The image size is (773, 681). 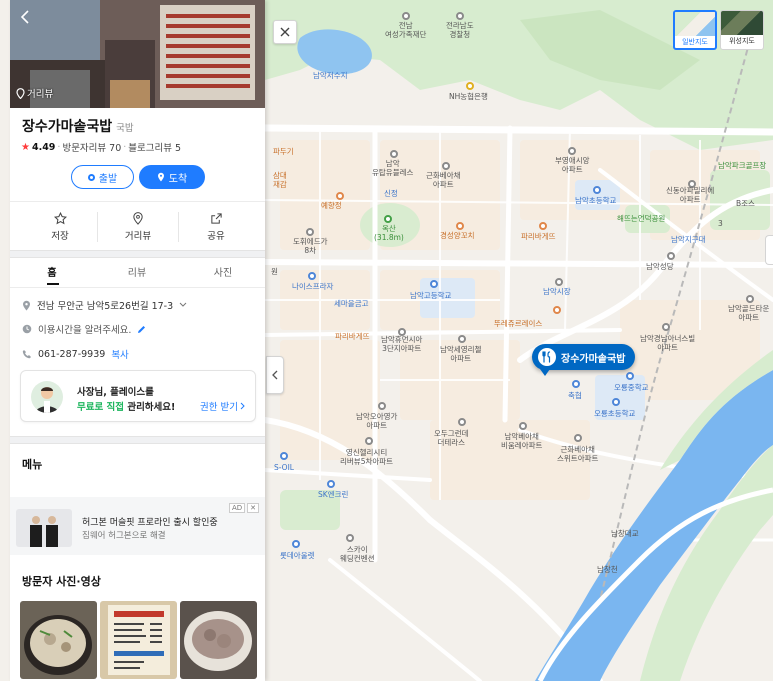 What do you see at coordinates (742, 23) in the screenshot?
I see `satellite-map-thumbnail` at bounding box center [742, 23].